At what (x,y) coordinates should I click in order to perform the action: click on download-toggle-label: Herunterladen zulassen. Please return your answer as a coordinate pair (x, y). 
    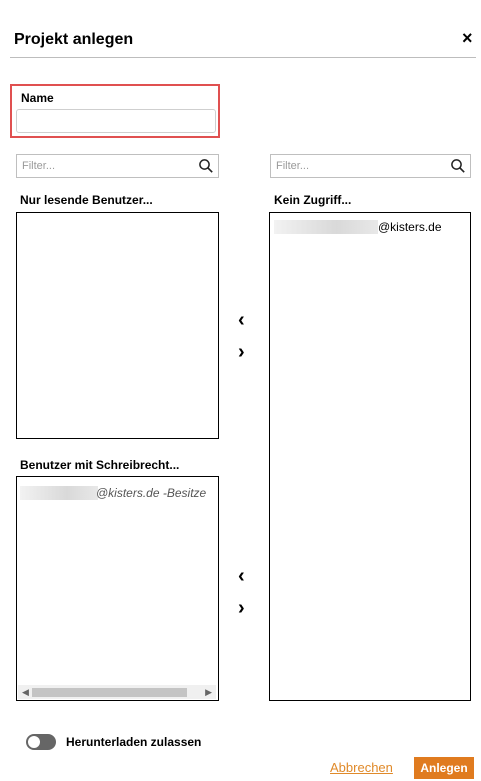
    Looking at the image, I should click on (134, 742).